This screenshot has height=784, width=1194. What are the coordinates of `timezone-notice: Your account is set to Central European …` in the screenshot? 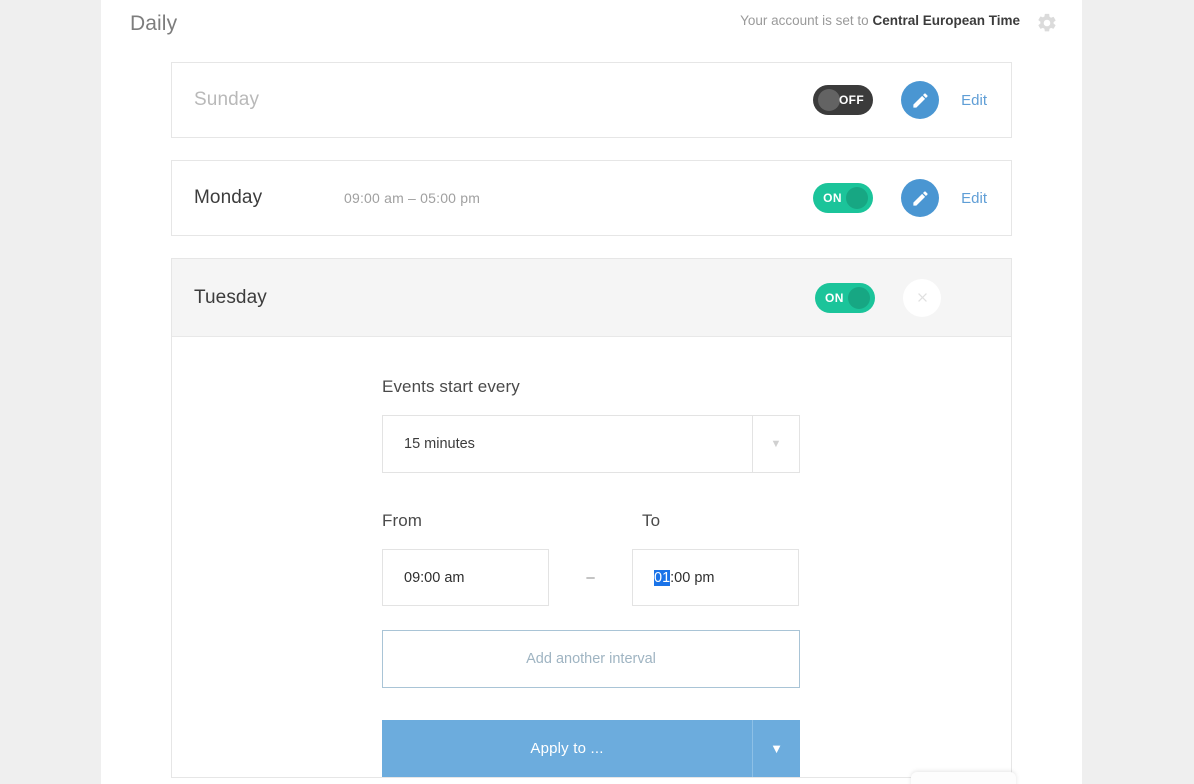 It's located at (880, 20).